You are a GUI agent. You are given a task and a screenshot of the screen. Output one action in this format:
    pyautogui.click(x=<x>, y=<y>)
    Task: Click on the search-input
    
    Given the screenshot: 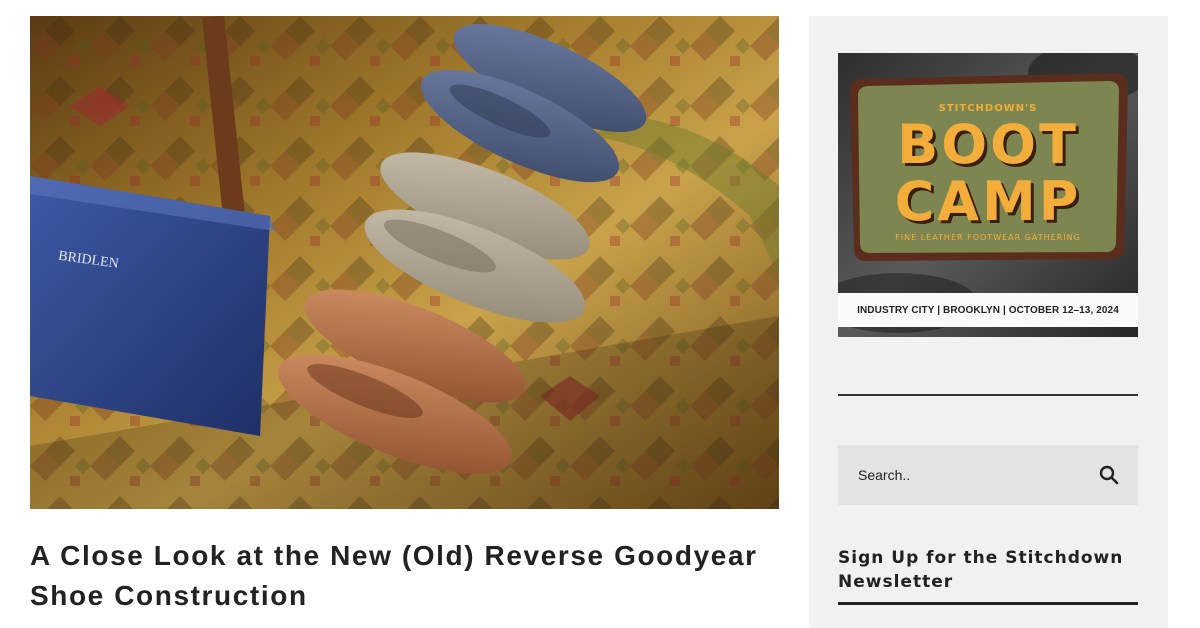 What is the action you would take?
    pyautogui.click(x=968, y=475)
    